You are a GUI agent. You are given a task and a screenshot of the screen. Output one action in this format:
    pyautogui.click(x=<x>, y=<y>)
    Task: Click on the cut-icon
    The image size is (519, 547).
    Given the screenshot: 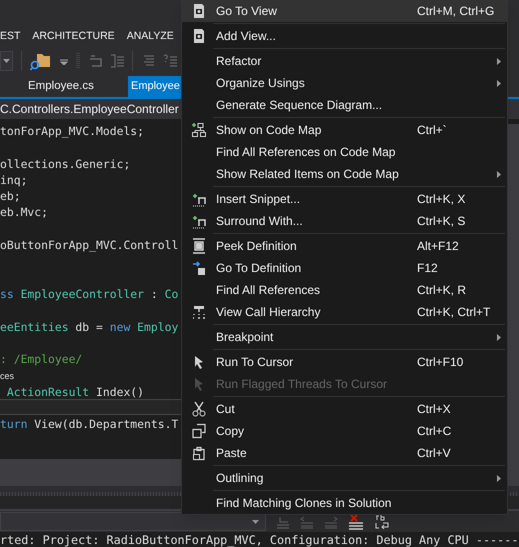 What is the action you would take?
    pyautogui.click(x=199, y=409)
    